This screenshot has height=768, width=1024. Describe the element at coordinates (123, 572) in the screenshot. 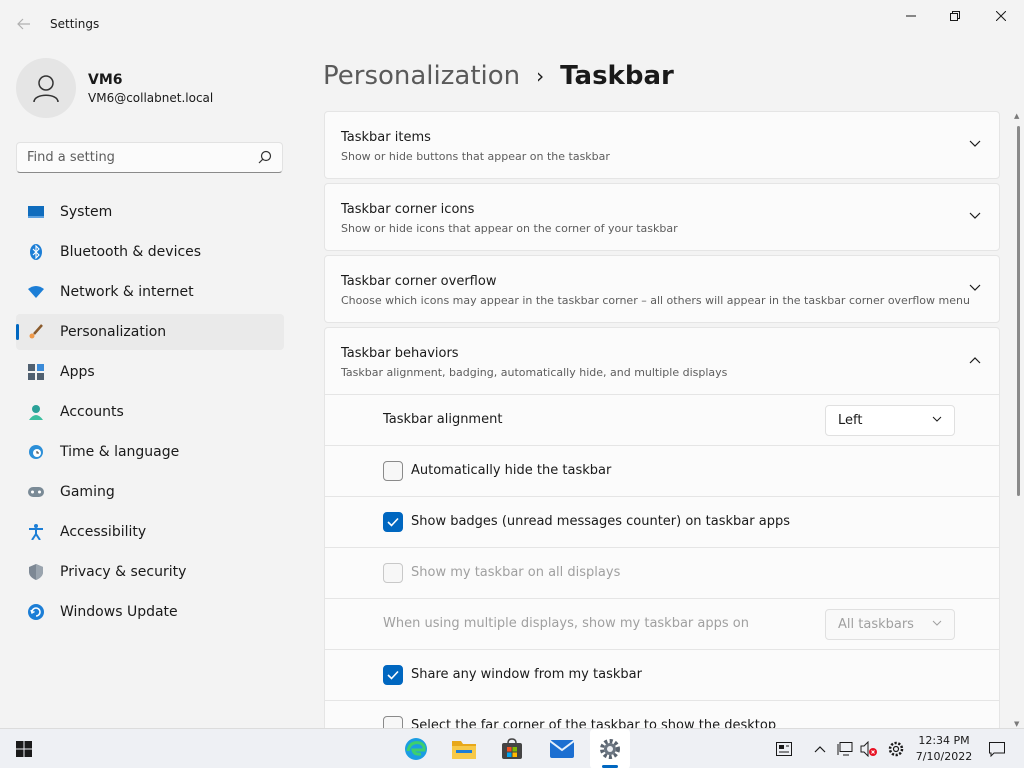

I see `sidebar-item-label: Privacy & security` at that location.